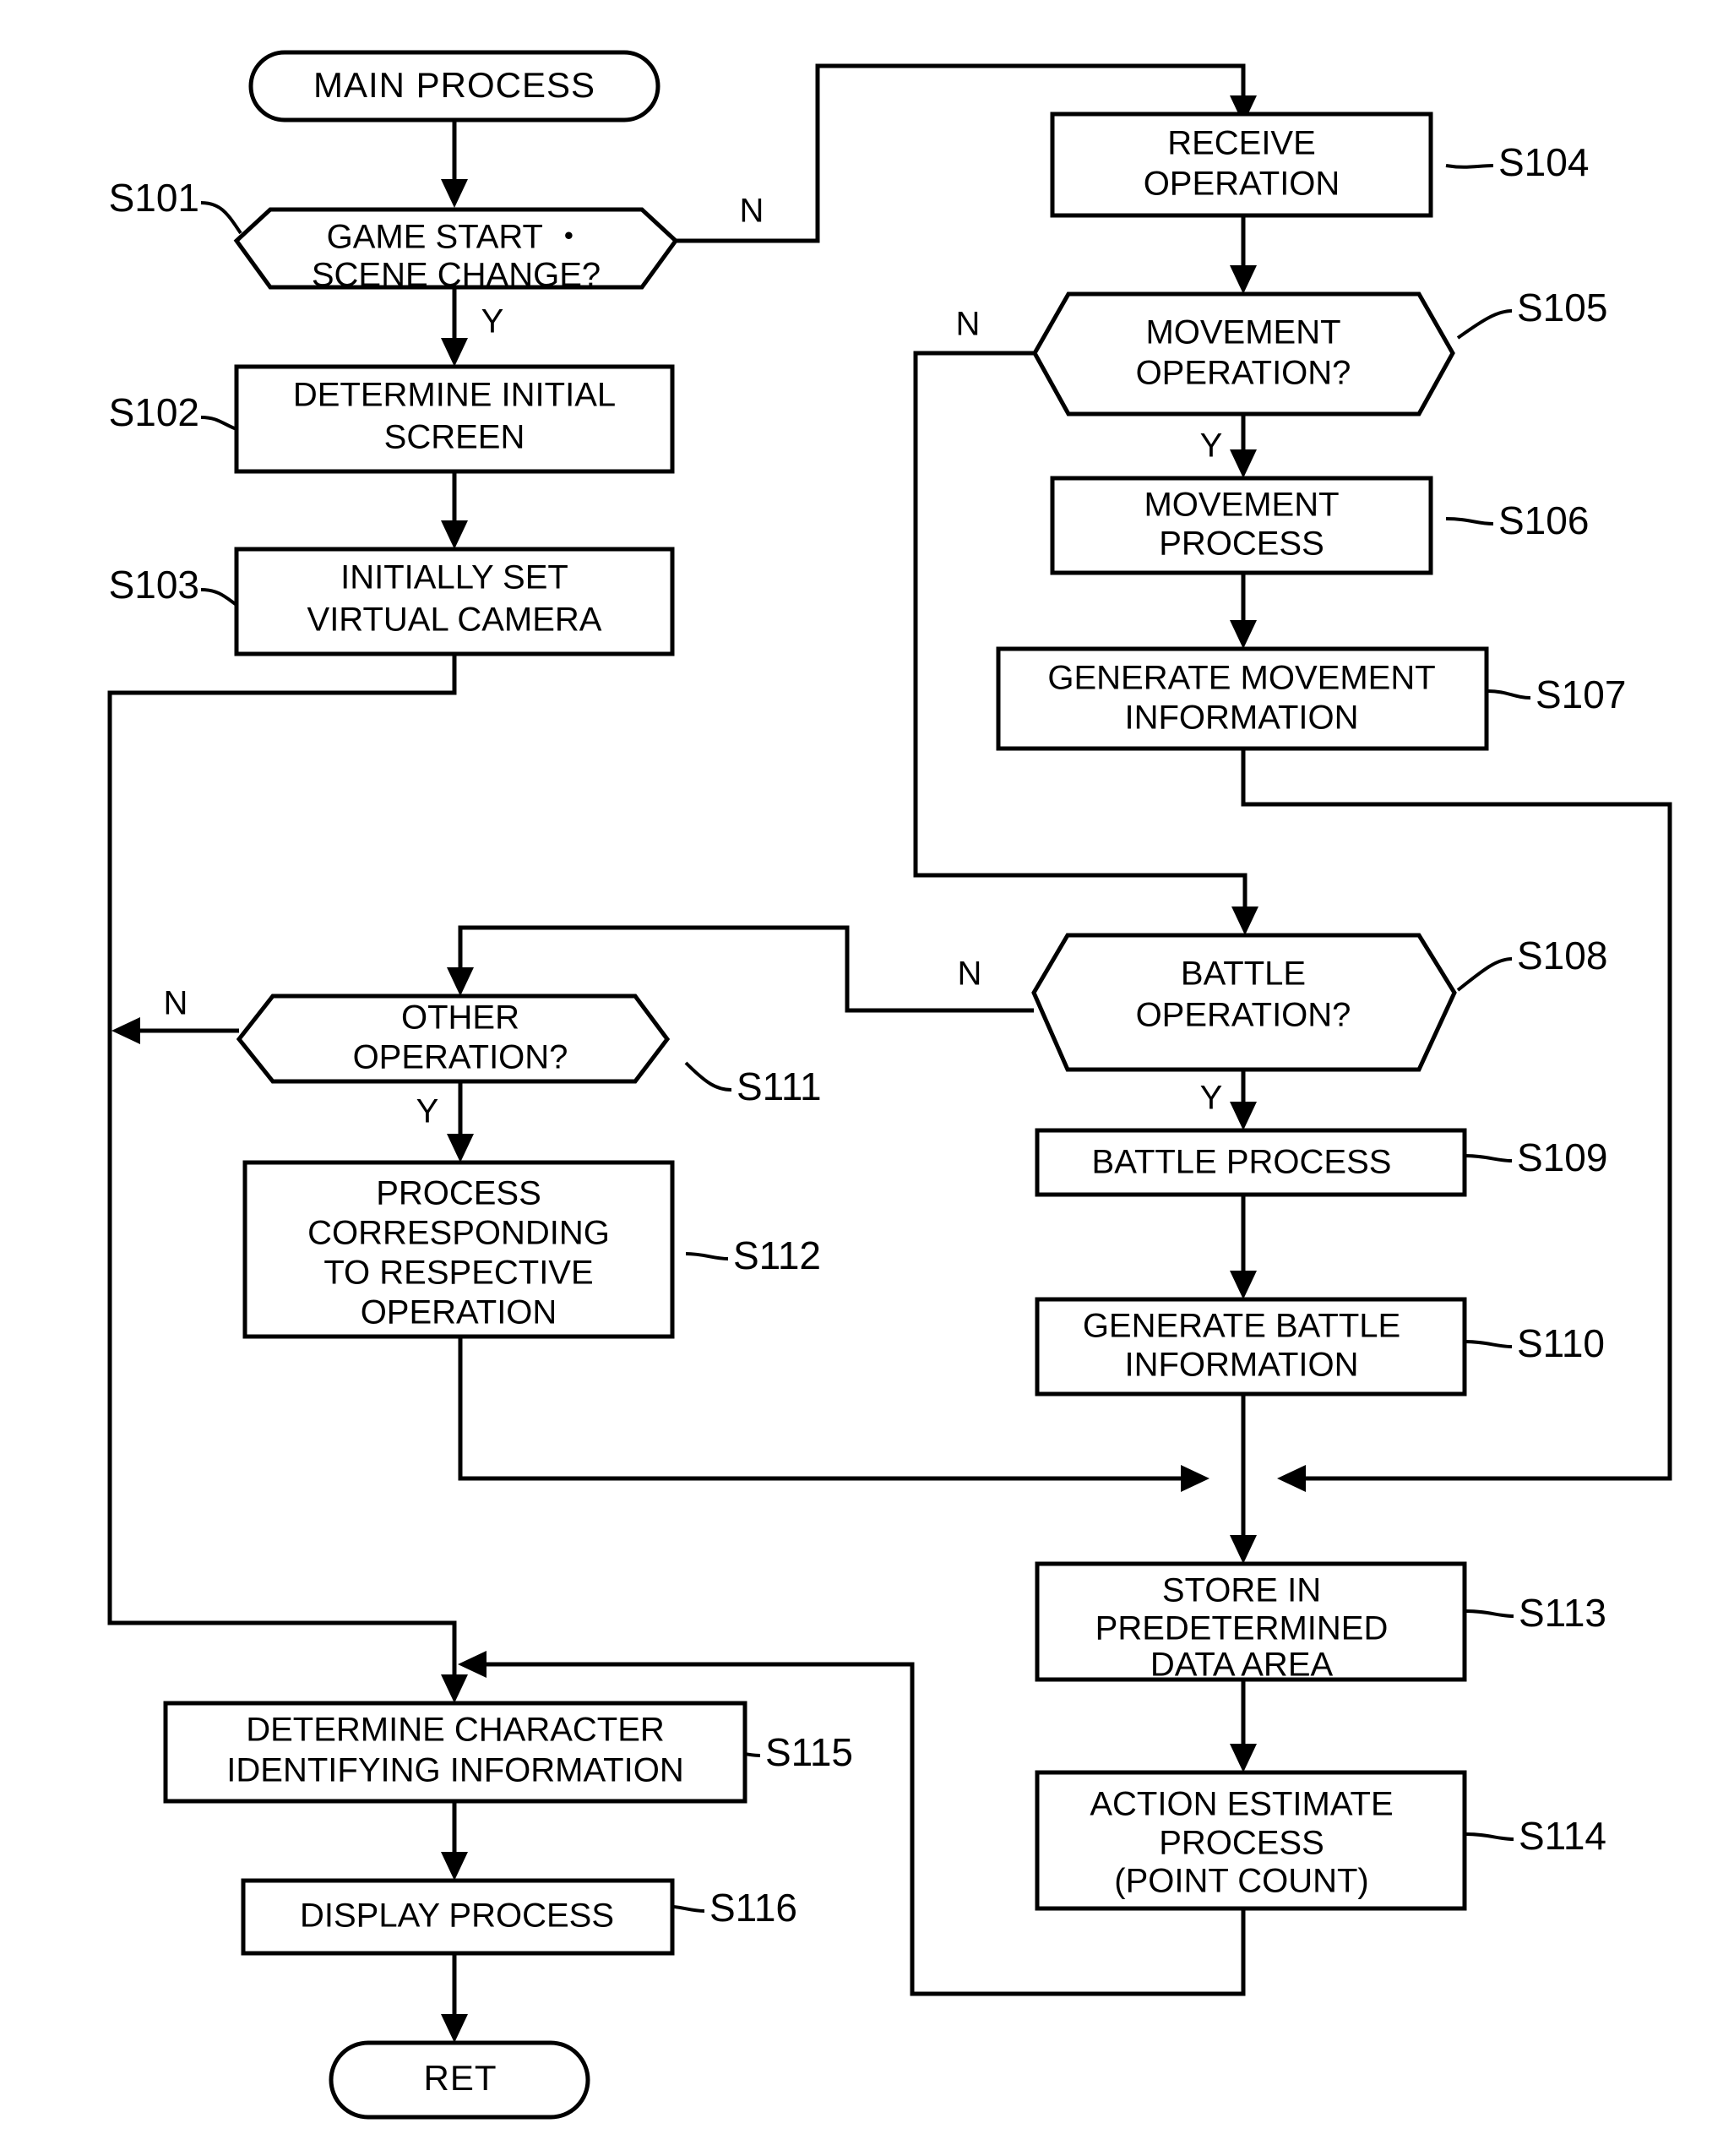 Image resolution: width=1734 pixels, height=2156 pixels. What do you see at coordinates (1243, 463) in the screenshot?
I see `arrowhead-s105-yes-to-s106` at bounding box center [1243, 463].